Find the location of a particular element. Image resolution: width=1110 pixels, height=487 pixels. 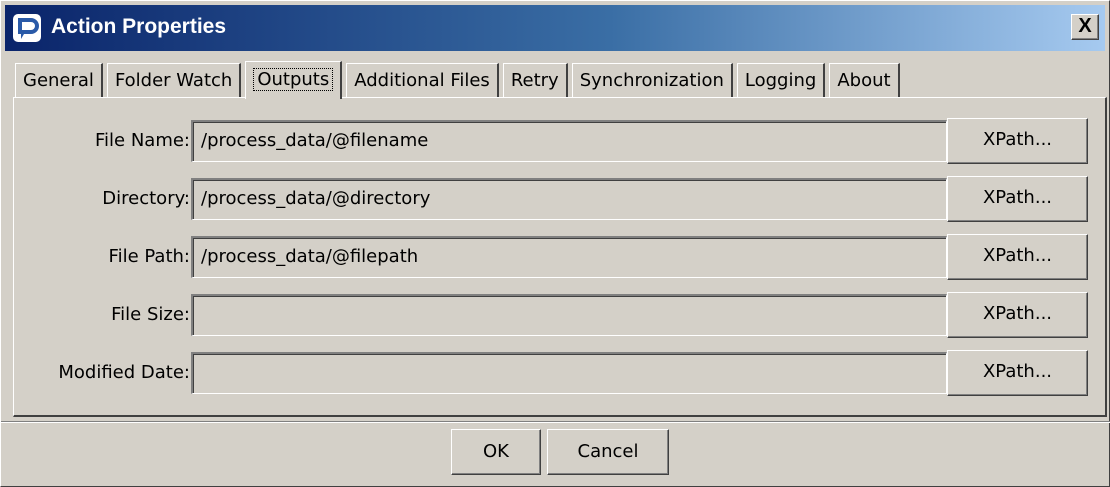

file-size-field is located at coordinates (569, 315).